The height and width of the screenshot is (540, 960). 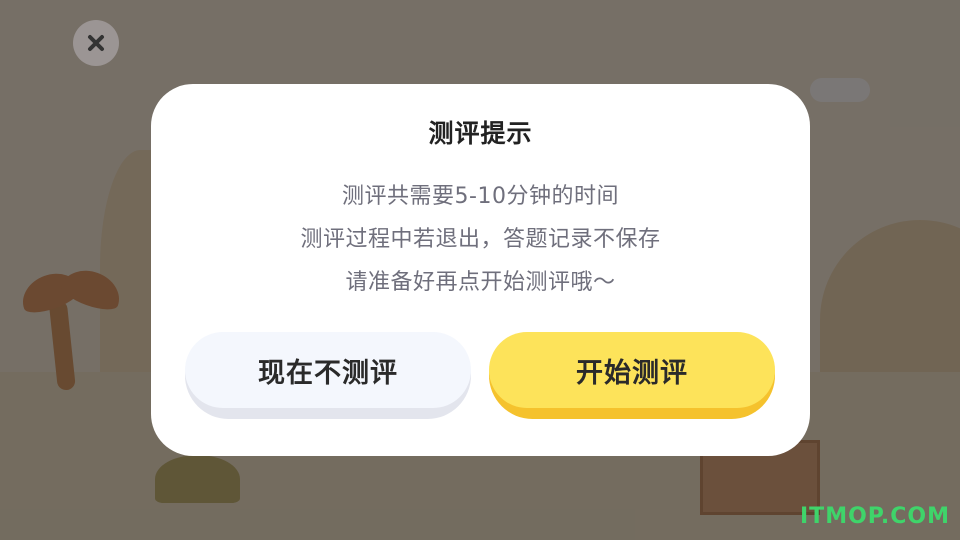 What do you see at coordinates (480, 239) in the screenshot?
I see `dialog-message-line: 测评过程中若退出，答题记录不保存` at bounding box center [480, 239].